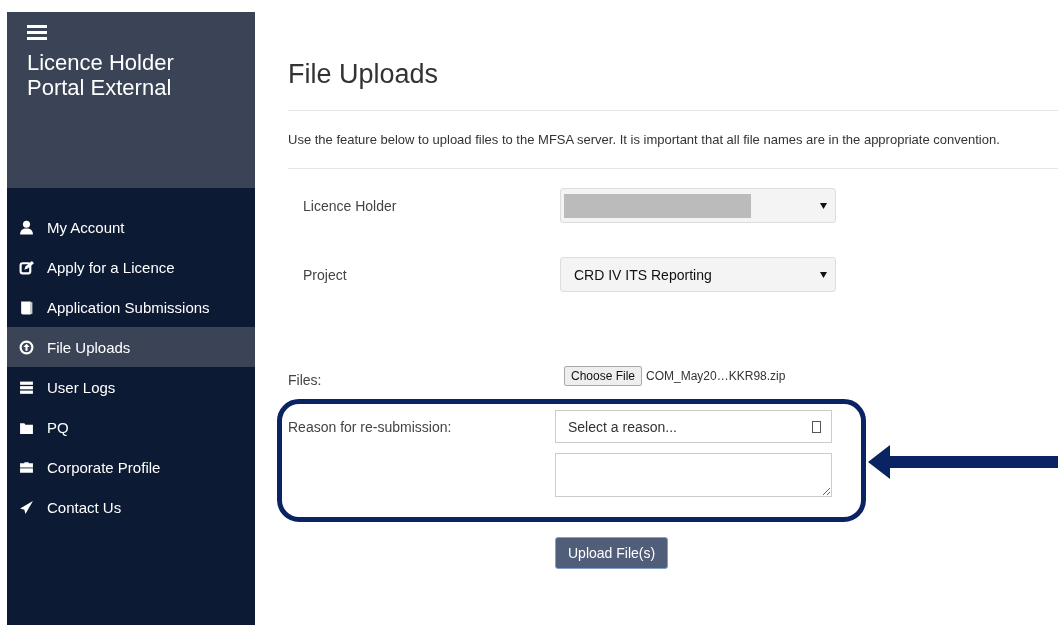 The height and width of the screenshot is (625, 1058). Describe the element at coordinates (37, 32) in the screenshot. I see `menu-icon` at that location.